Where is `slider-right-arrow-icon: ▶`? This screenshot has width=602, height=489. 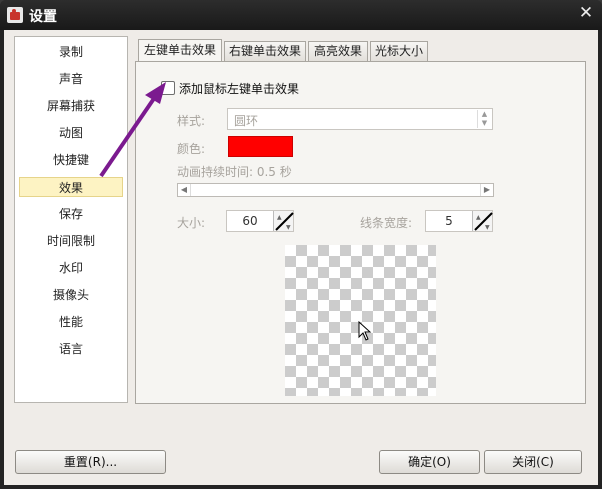
slider-right-arrow-icon: ▶ is located at coordinates (486, 190).